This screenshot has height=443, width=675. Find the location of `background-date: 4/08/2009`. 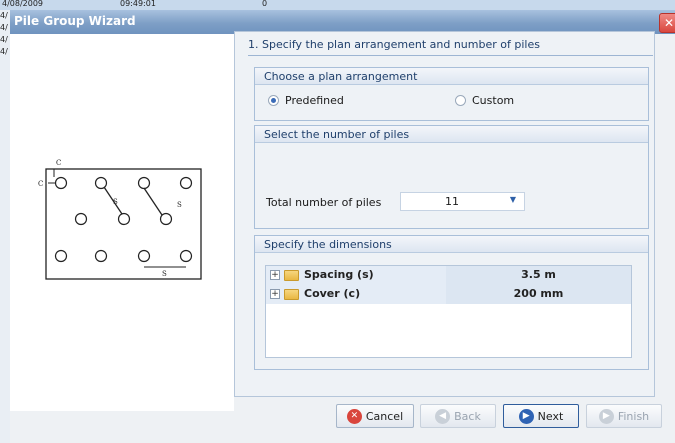

background-date: 4/08/2009 is located at coordinates (23, 4).